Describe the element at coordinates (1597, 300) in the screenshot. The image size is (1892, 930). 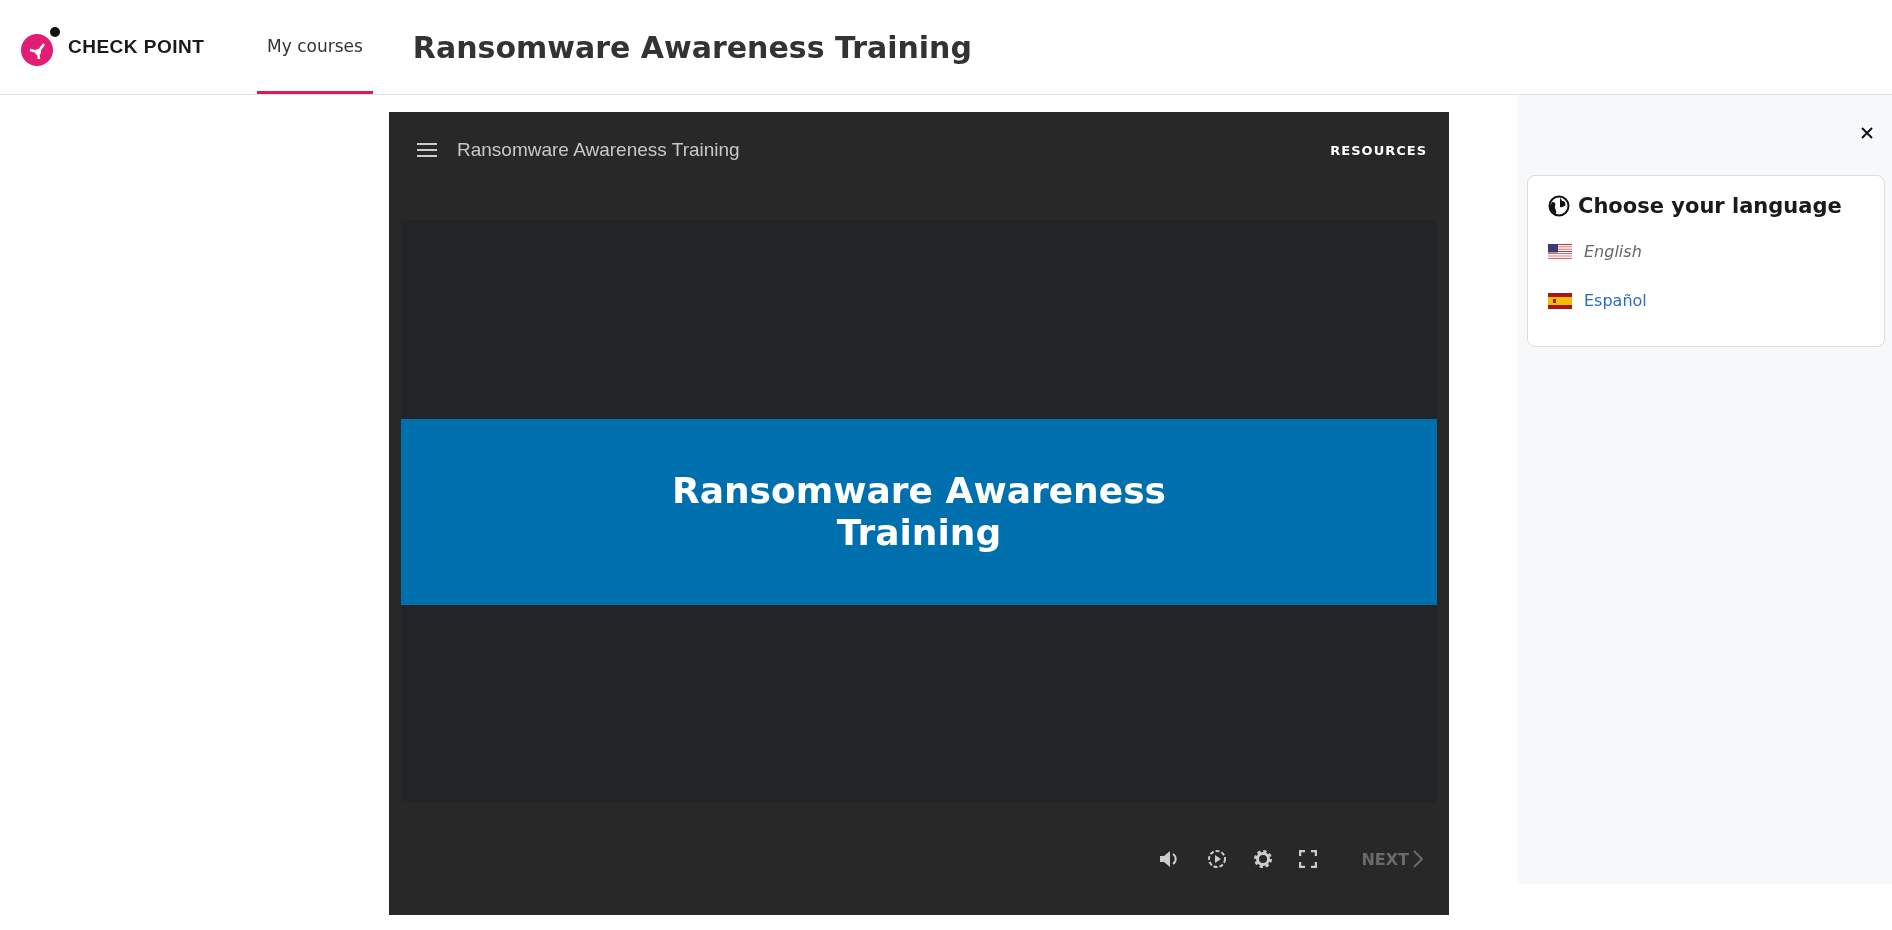
I see `language-option: Español` at that location.